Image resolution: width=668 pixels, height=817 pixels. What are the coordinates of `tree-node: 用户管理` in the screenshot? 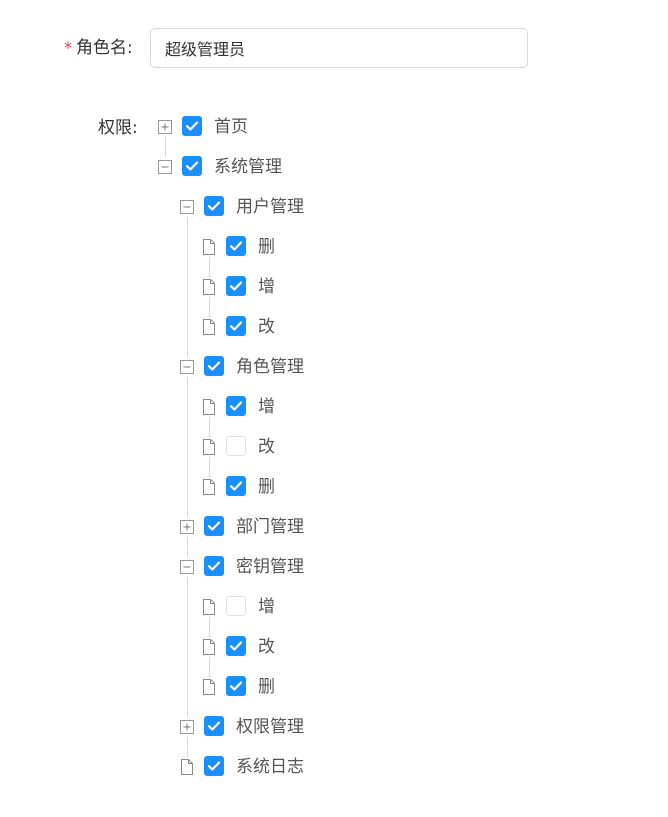 It's located at (279, 207).